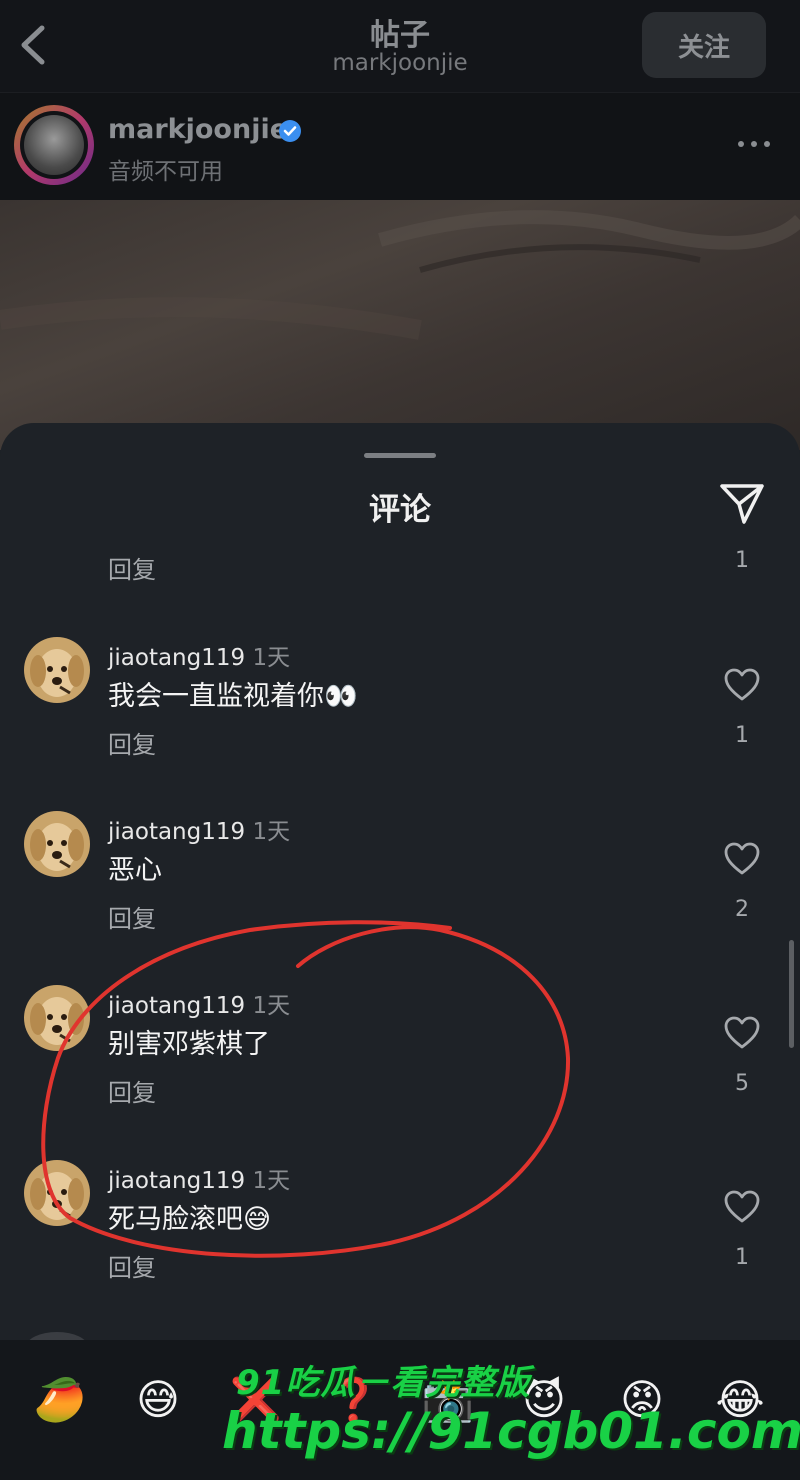 Image resolution: width=800 pixels, height=1480 pixels. I want to click on sheet-title: 评论, so click(400, 510).